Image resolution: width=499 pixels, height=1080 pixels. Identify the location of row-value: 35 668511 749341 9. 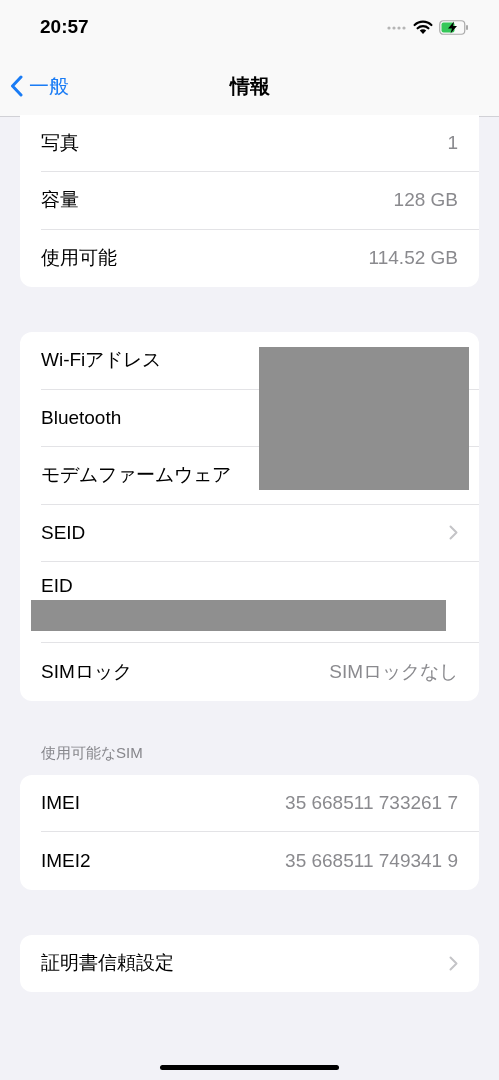
(371, 860).